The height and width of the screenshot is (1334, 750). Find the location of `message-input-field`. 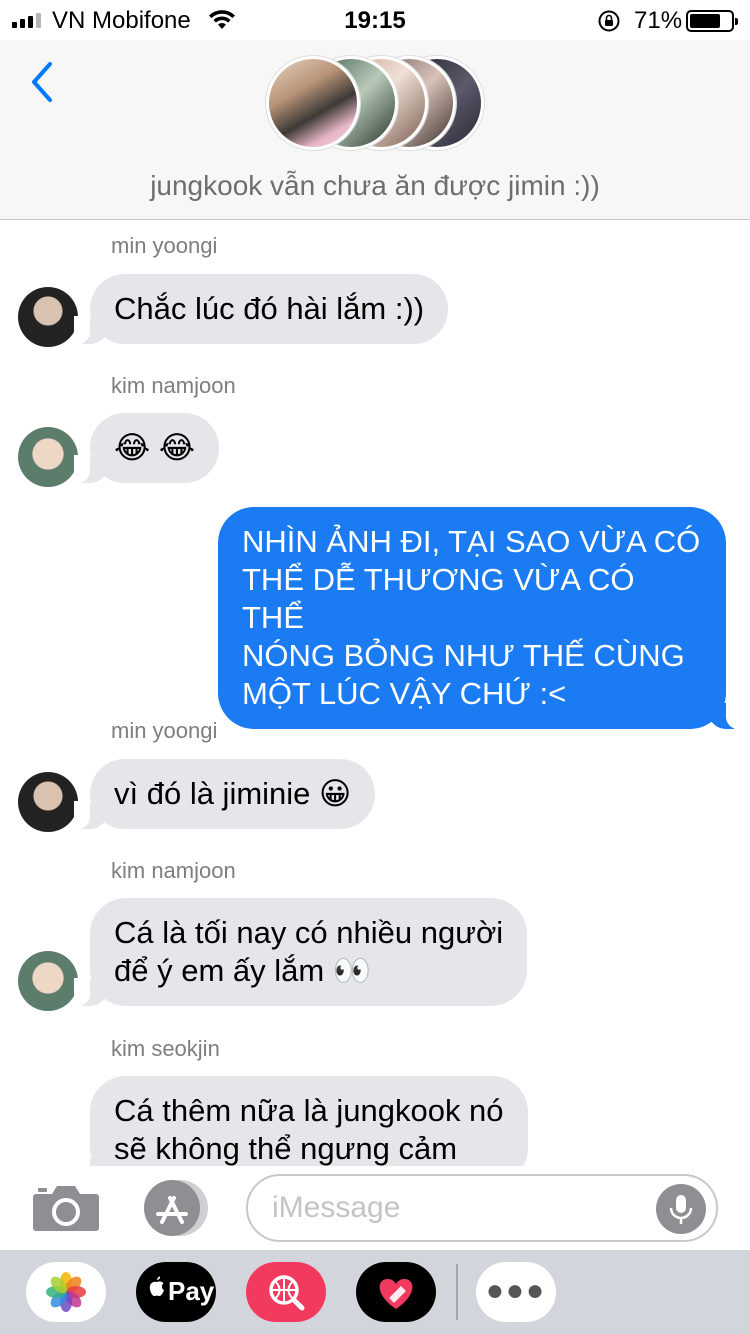

message-input-field is located at coordinates (482, 1208).